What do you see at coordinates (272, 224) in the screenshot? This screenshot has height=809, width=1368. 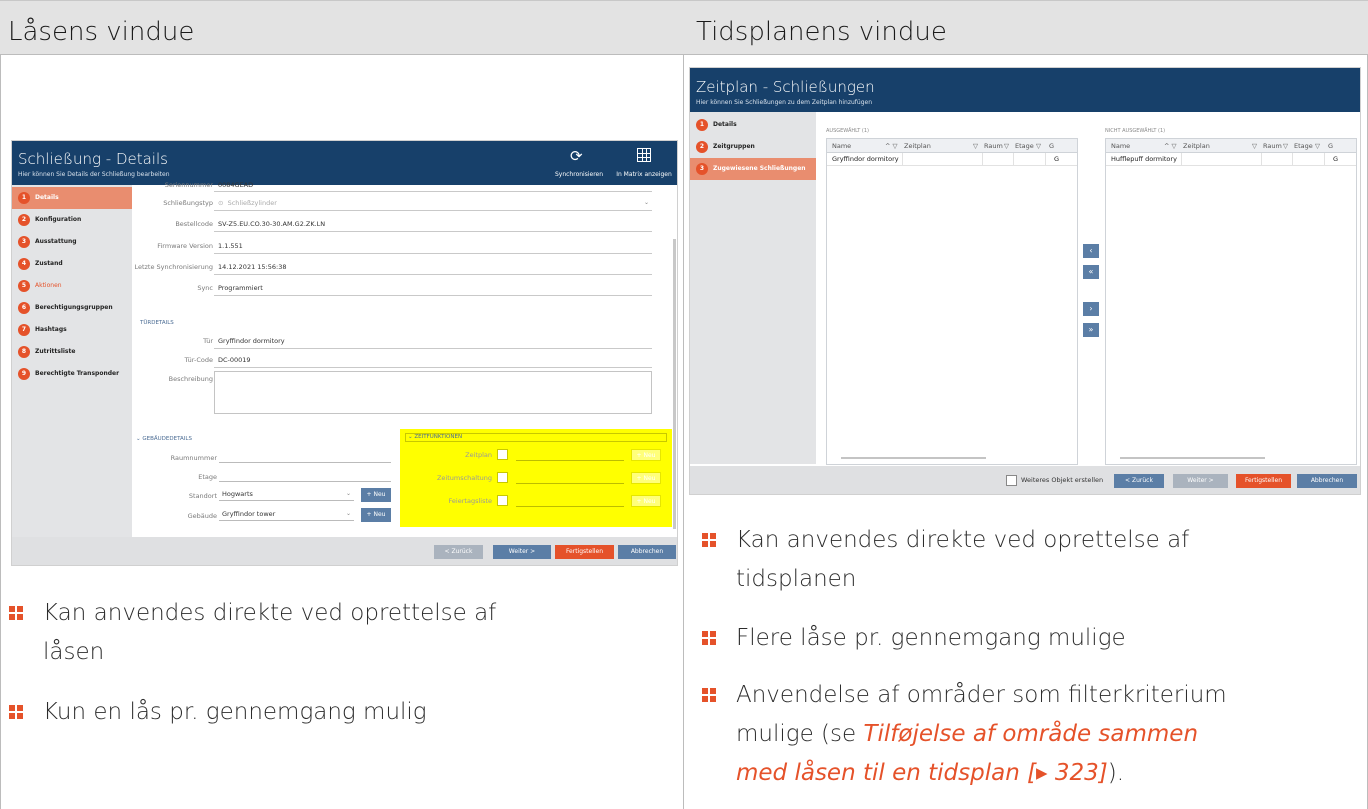 I see `field-value: SV-Z5.EU.CO.30-30.AM.G2.ZK.LN` at bounding box center [272, 224].